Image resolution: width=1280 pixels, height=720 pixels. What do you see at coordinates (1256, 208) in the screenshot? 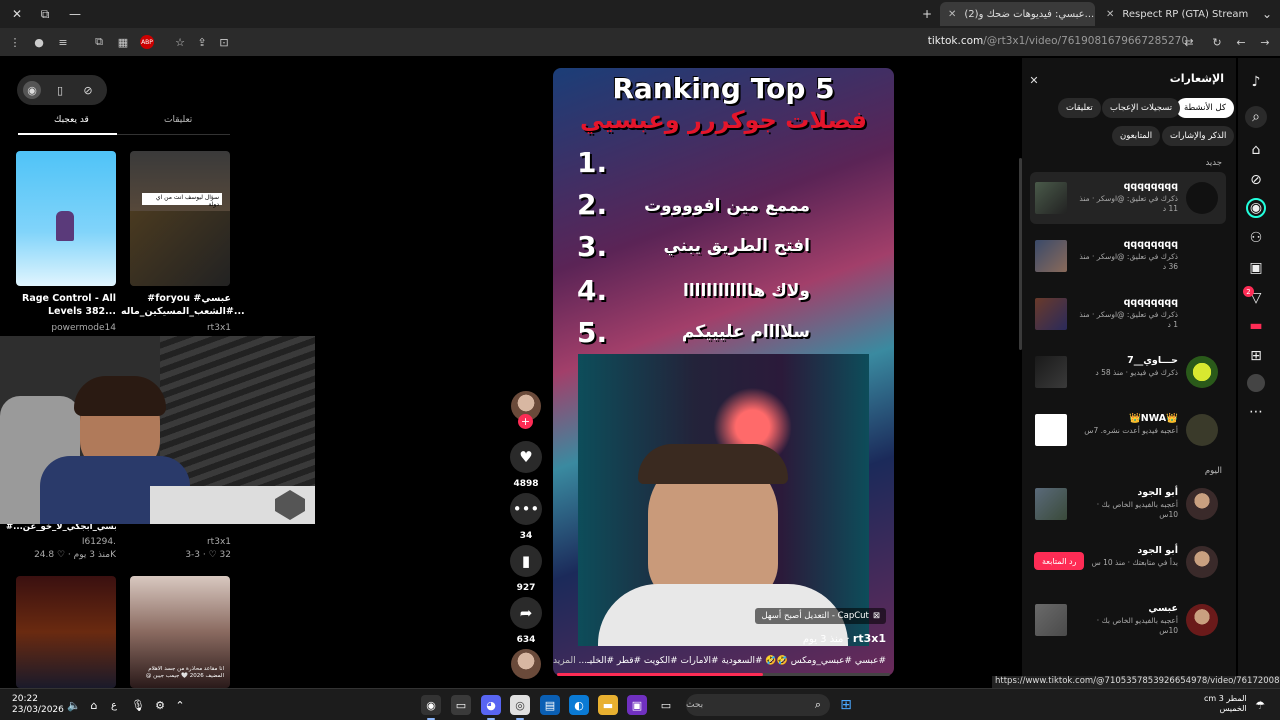
I see `following-avatar-icon: ◉` at bounding box center [1256, 208].